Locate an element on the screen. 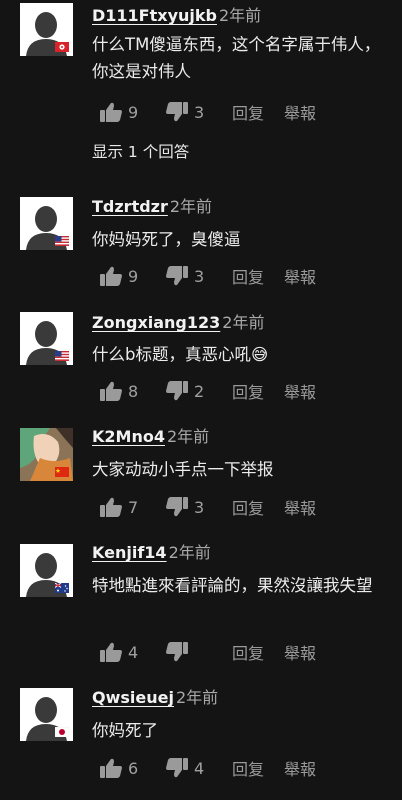 The height and width of the screenshot is (800, 402). like-button: 7 is located at coordinates (121, 507).